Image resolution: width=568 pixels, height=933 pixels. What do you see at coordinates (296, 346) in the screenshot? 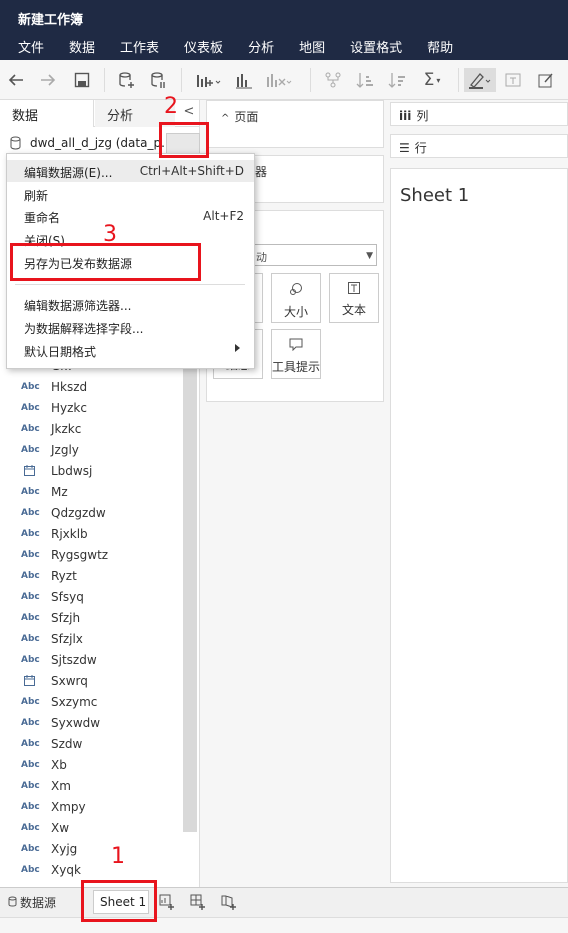
I see `tooltip-icon` at bounding box center [296, 346].